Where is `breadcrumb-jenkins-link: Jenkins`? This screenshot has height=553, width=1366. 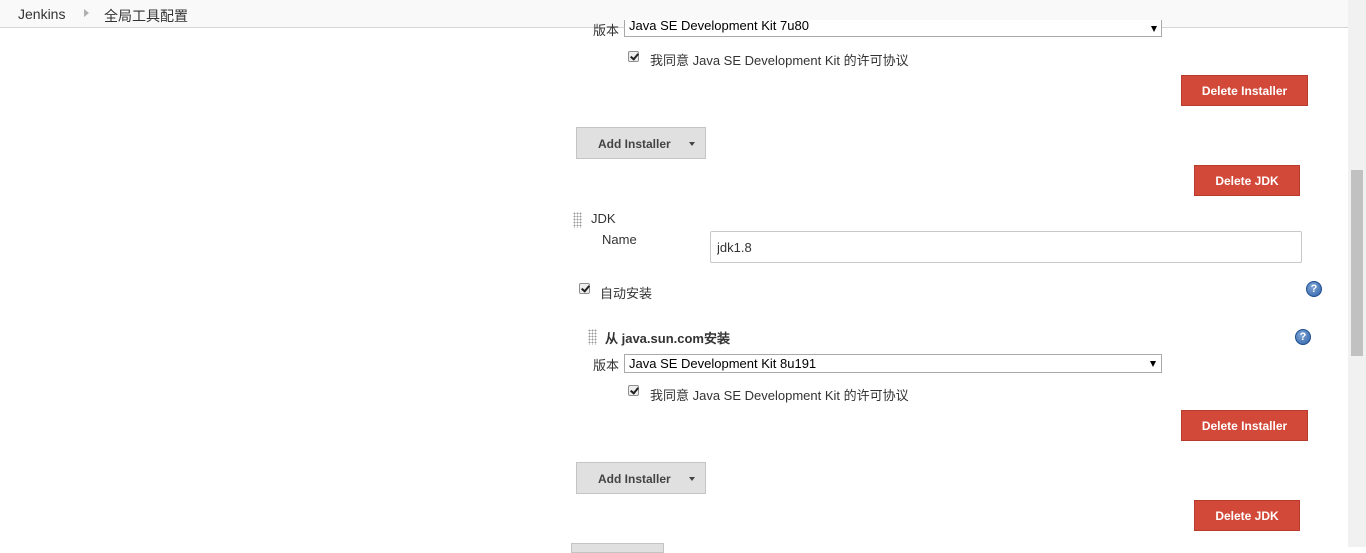
breadcrumb-jenkins-link: Jenkins is located at coordinates (41, 14).